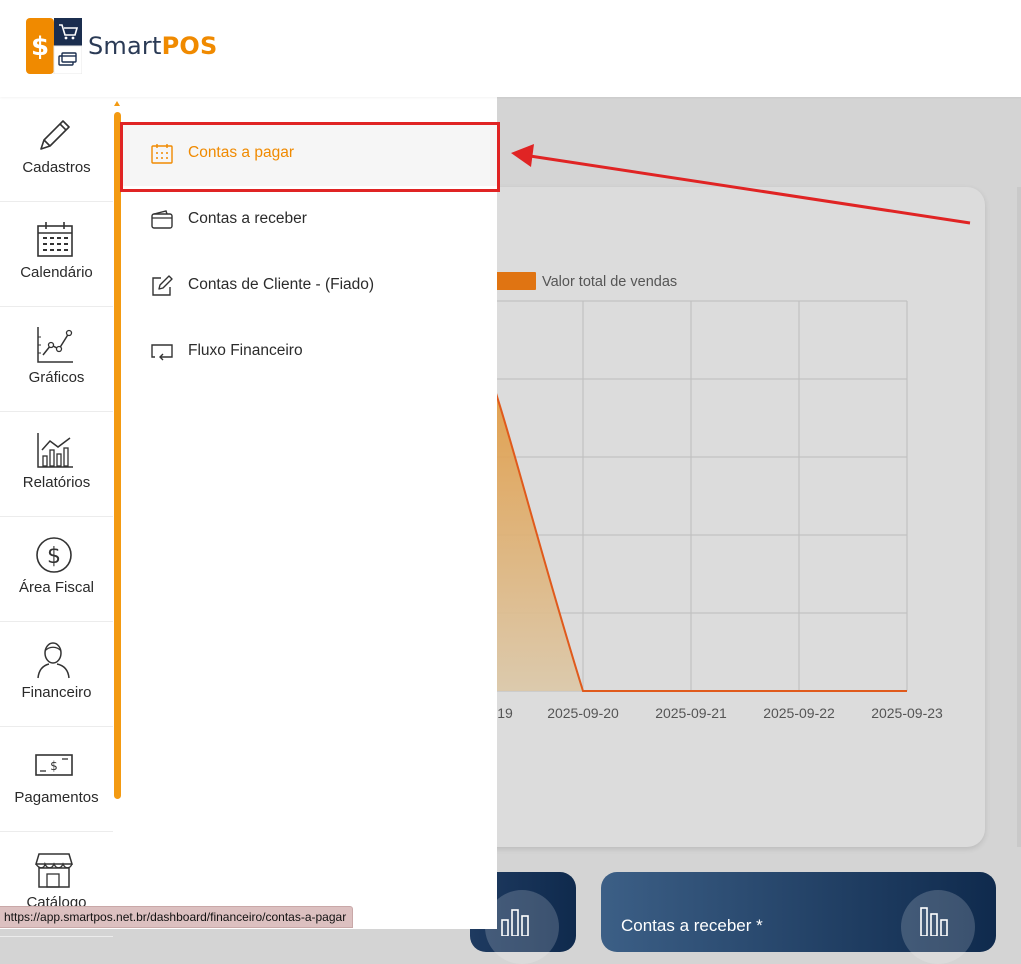 The width and height of the screenshot is (1021, 964). I want to click on dollar-circle-icon: $, so click(54, 555).